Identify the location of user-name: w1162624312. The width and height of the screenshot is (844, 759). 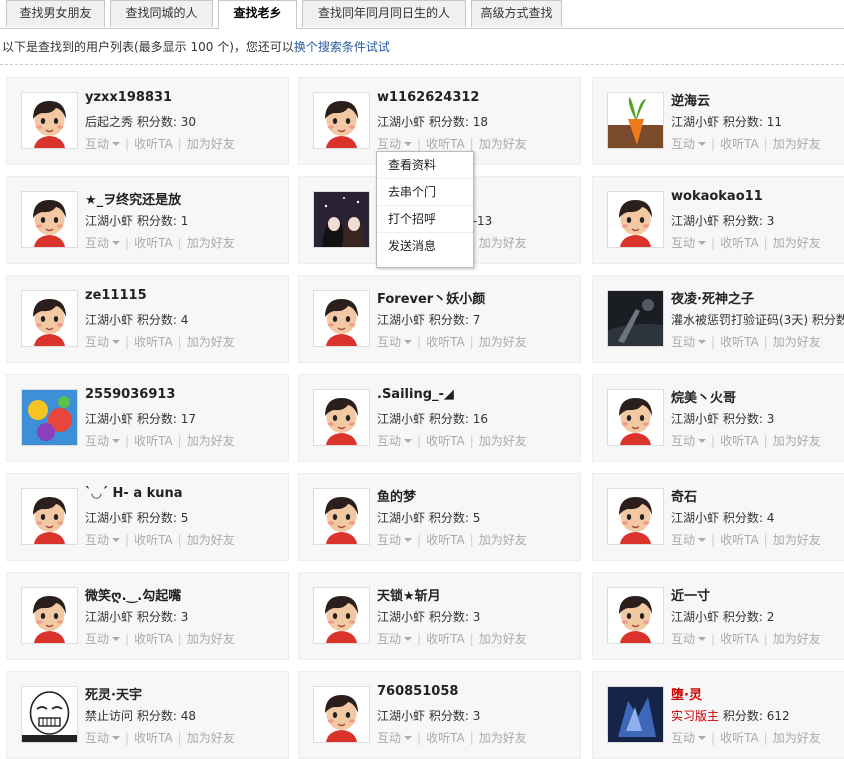
(428, 97).